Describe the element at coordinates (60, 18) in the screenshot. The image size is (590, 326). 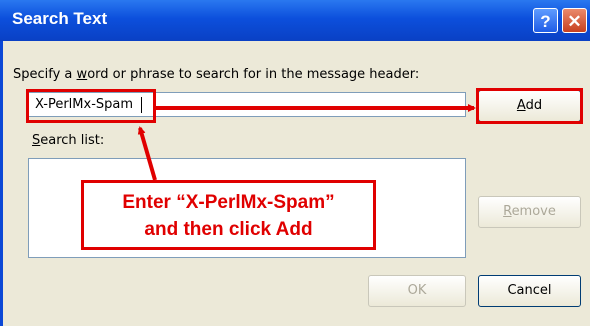
I see `dialog-title: Search Text` at that location.